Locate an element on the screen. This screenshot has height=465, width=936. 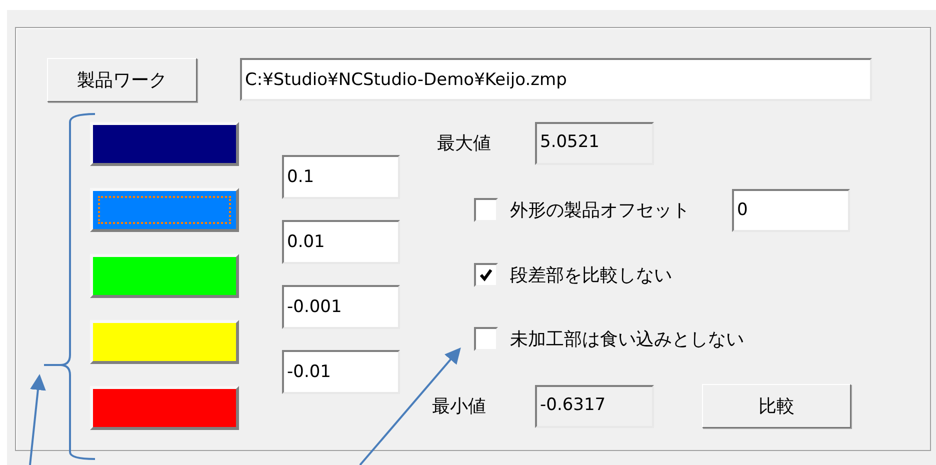
threshold-field: 0.01 is located at coordinates (341, 242).